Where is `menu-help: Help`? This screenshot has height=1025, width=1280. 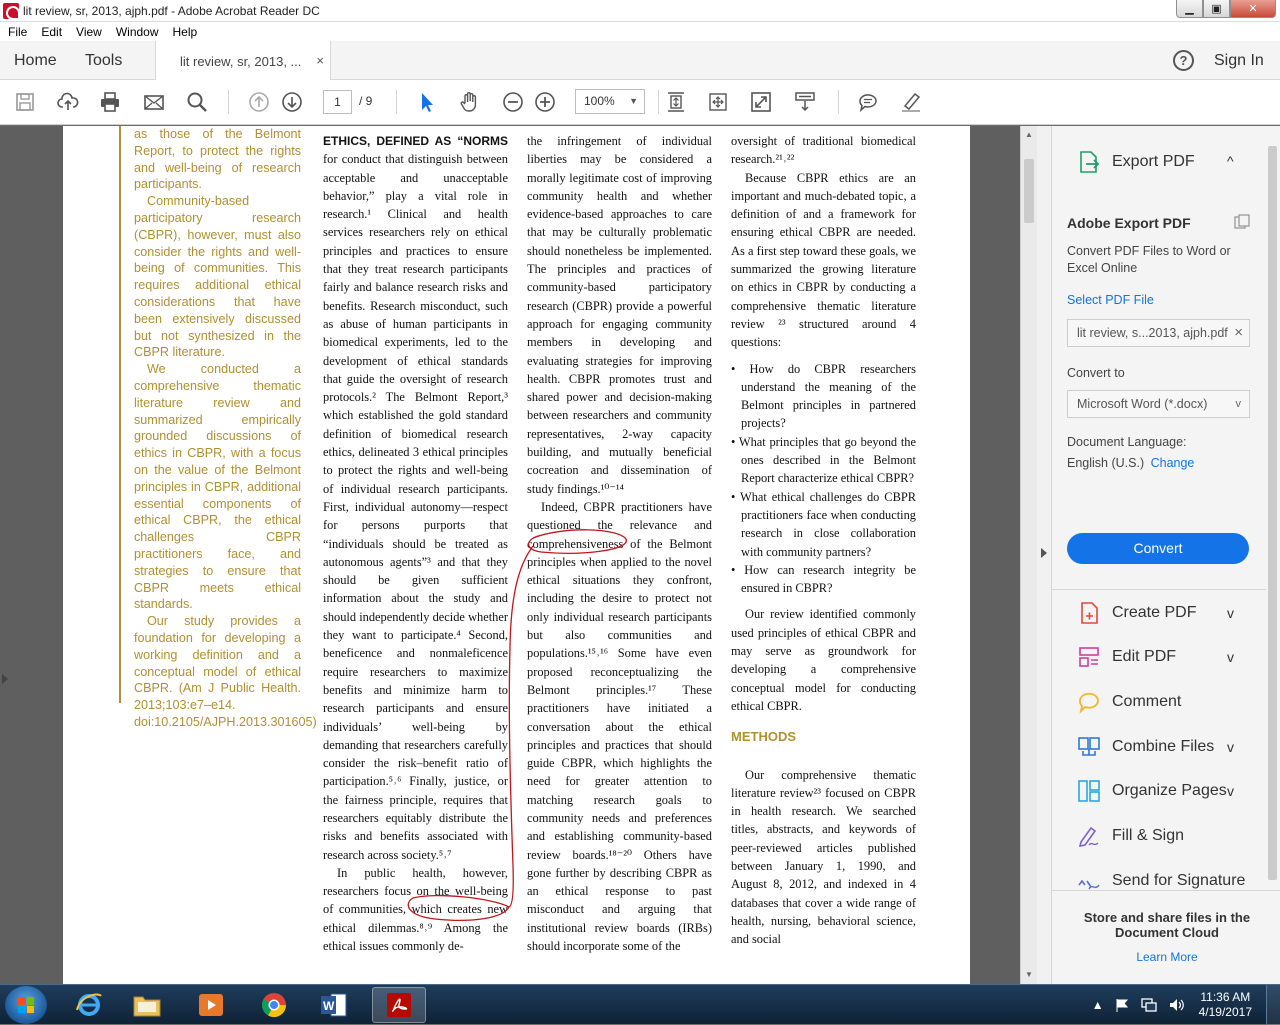
menu-help: Help is located at coordinates (185, 32).